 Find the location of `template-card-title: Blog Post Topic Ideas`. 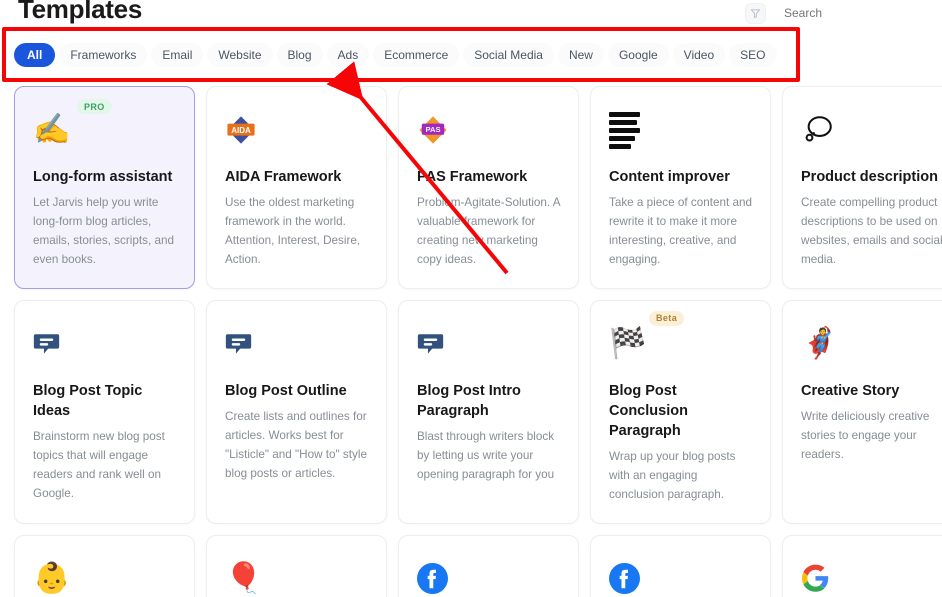

template-card-title: Blog Post Topic Ideas is located at coordinates (88, 400).